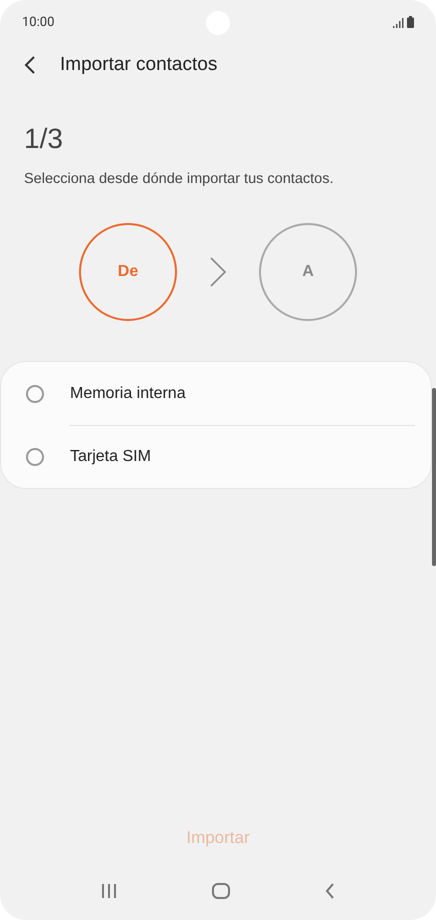 The width and height of the screenshot is (436, 920). What do you see at coordinates (410, 22) in the screenshot?
I see `battery-icon` at bounding box center [410, 22].